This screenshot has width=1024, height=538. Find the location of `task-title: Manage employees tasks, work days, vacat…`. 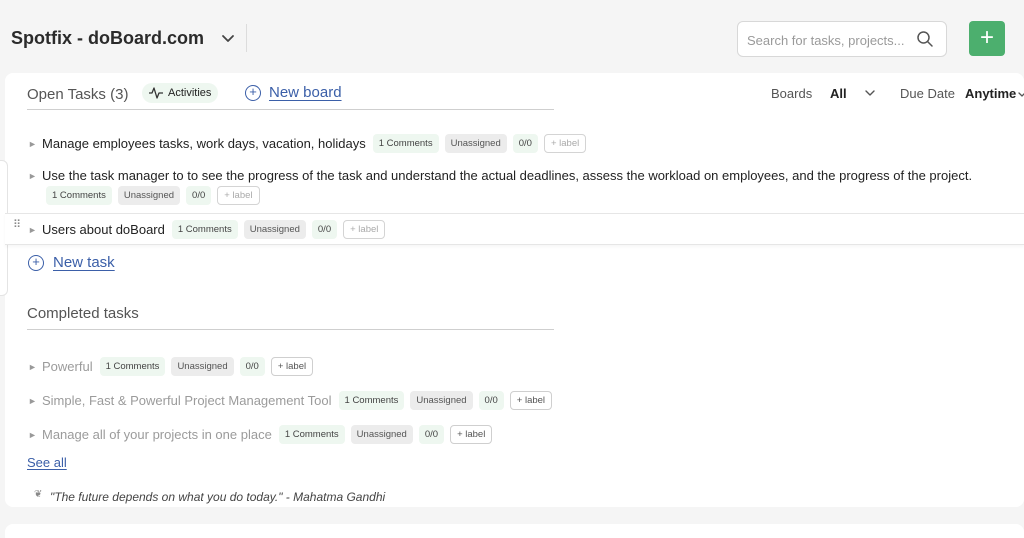

task-title: Manage employees tasks, work days, vacat… is located at coordinates (204, 143).